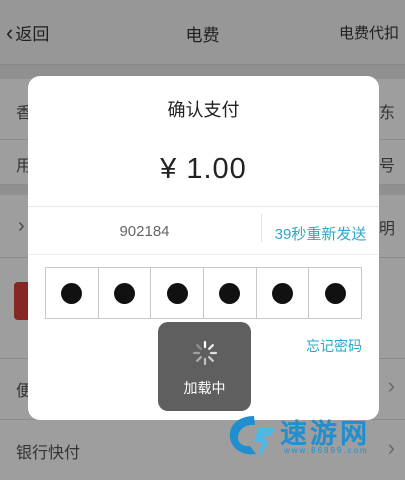 This screenshot has height=480, width=405. I want to click on loading-spinner-icon, so click(205, 353).